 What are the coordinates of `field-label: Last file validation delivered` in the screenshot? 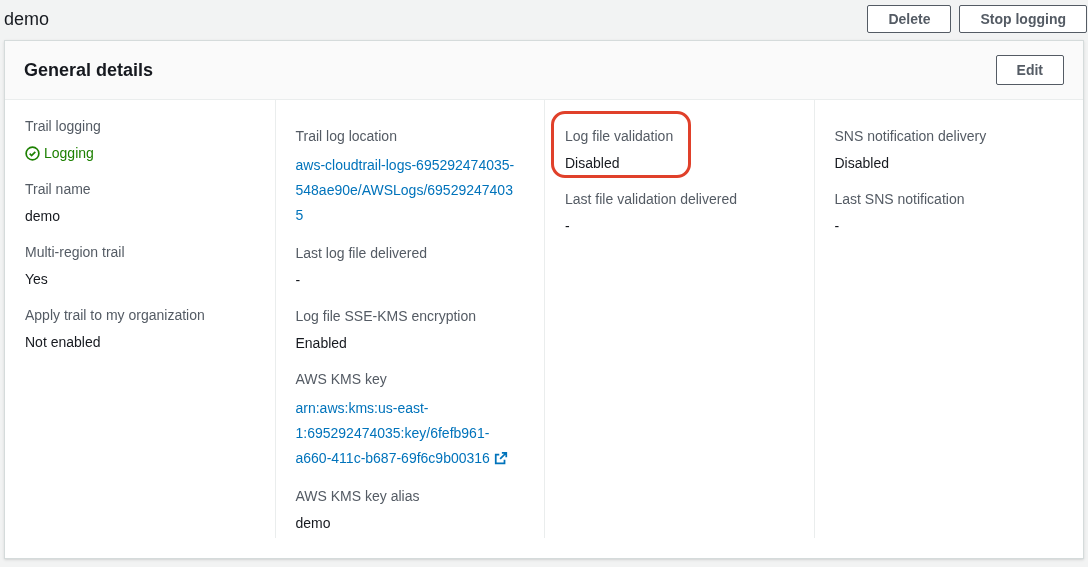 It's located at (651, 199).